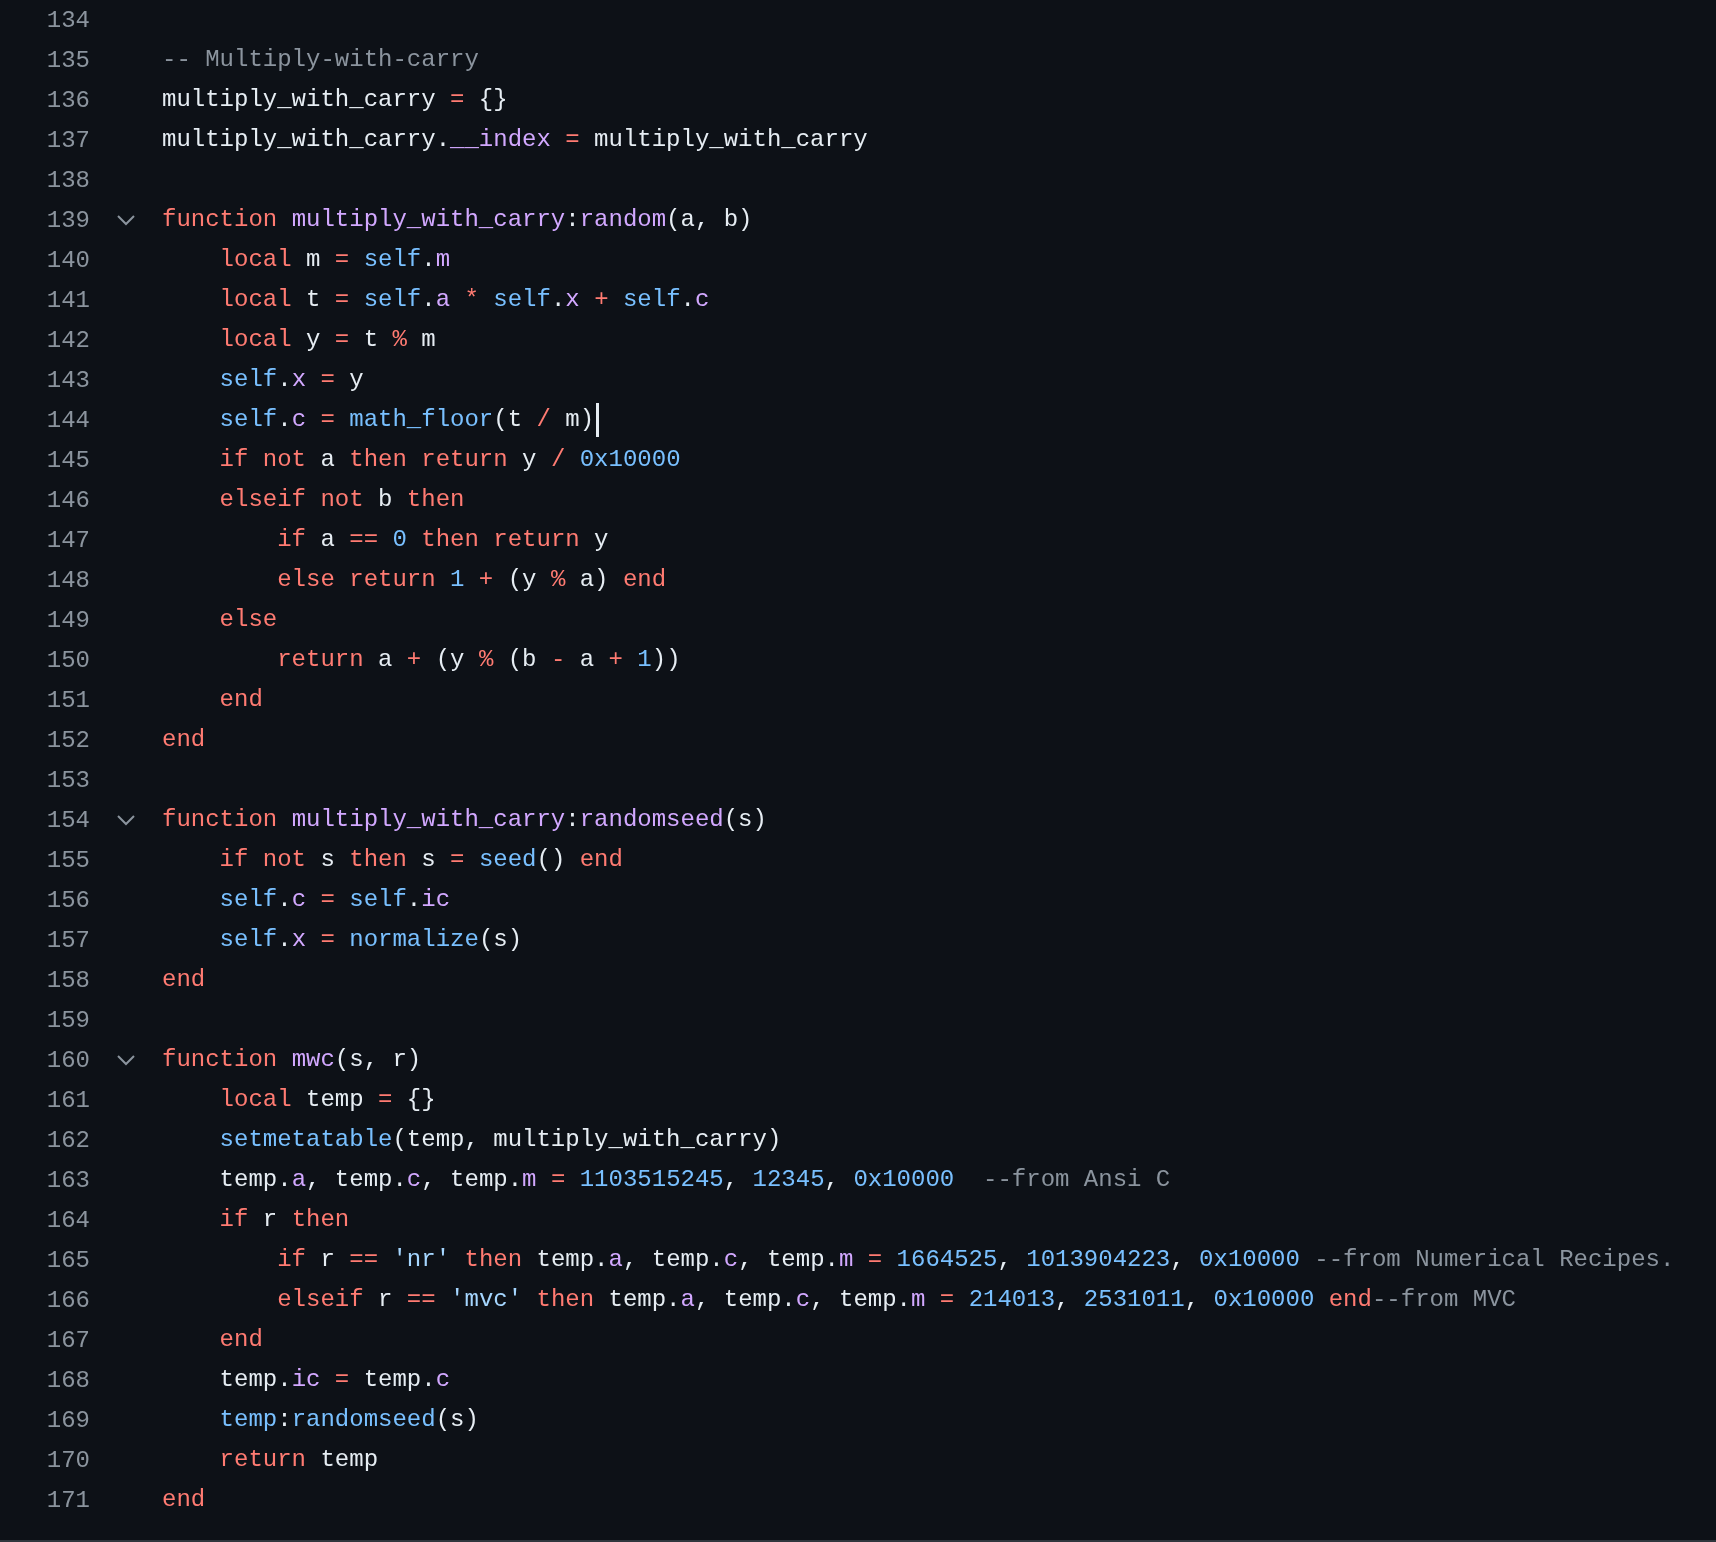 This screenshot has height=1542, width=1716. What do you see at coordinates (298, 1460) in the screenshot?
I see `code-line: return temp` at bounding box center [298, 1460].